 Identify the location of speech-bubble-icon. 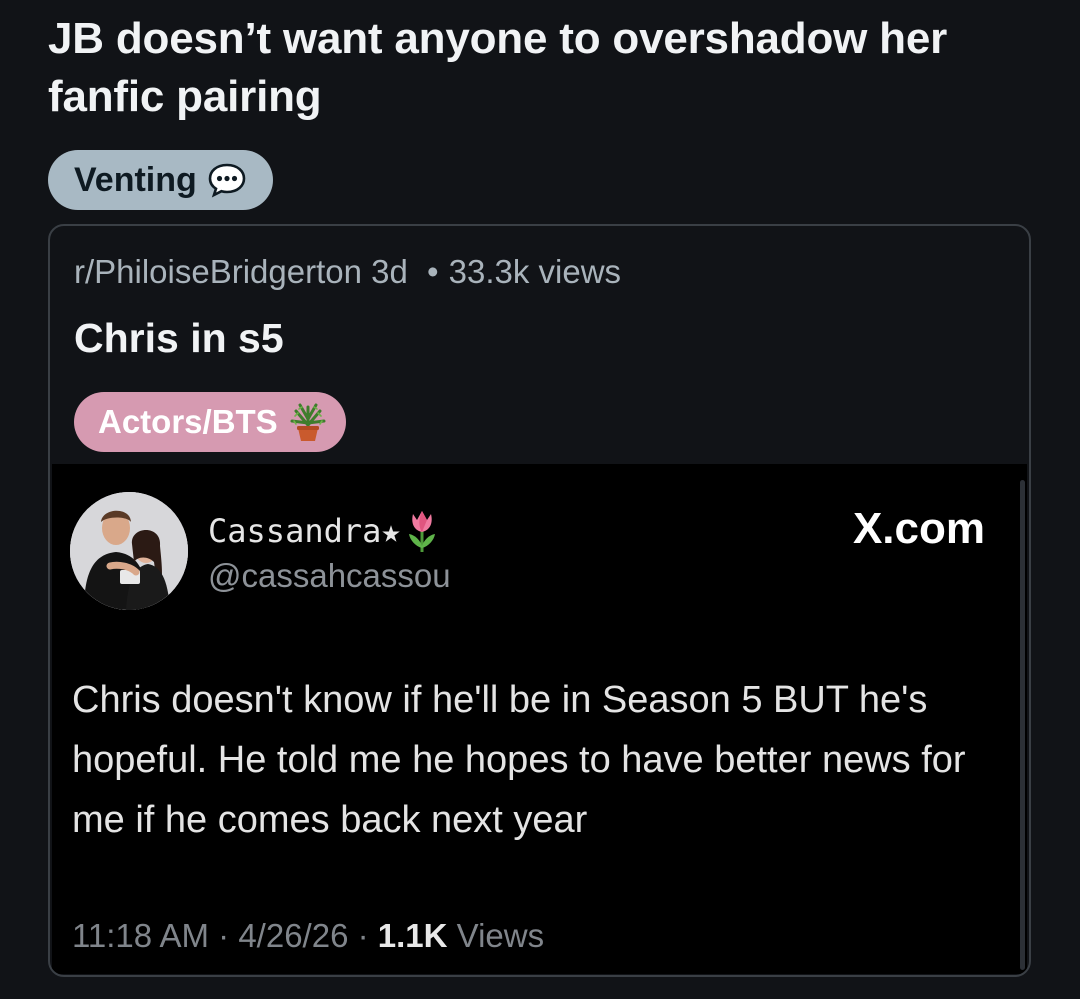
(227, 180).